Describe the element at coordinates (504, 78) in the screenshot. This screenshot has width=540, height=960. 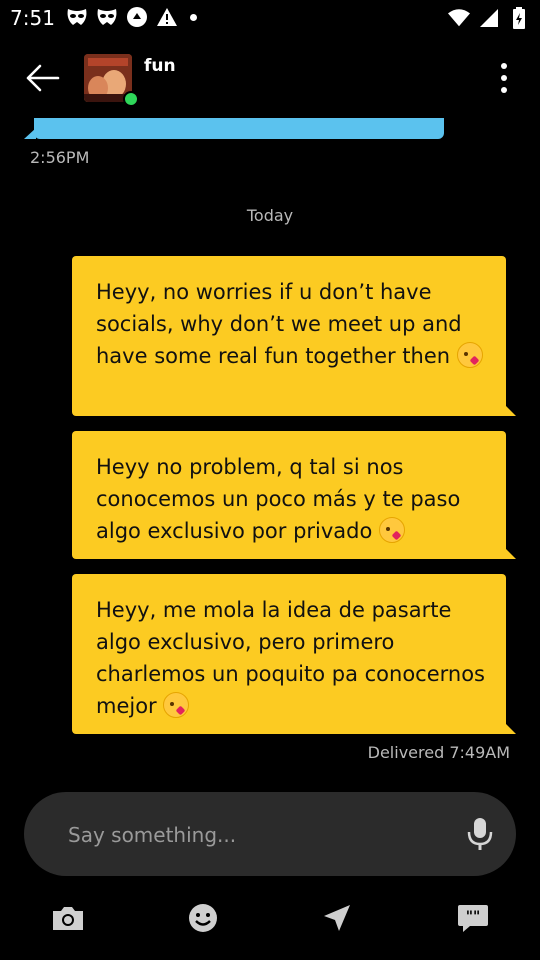
I see `more-options-icon` at that location.